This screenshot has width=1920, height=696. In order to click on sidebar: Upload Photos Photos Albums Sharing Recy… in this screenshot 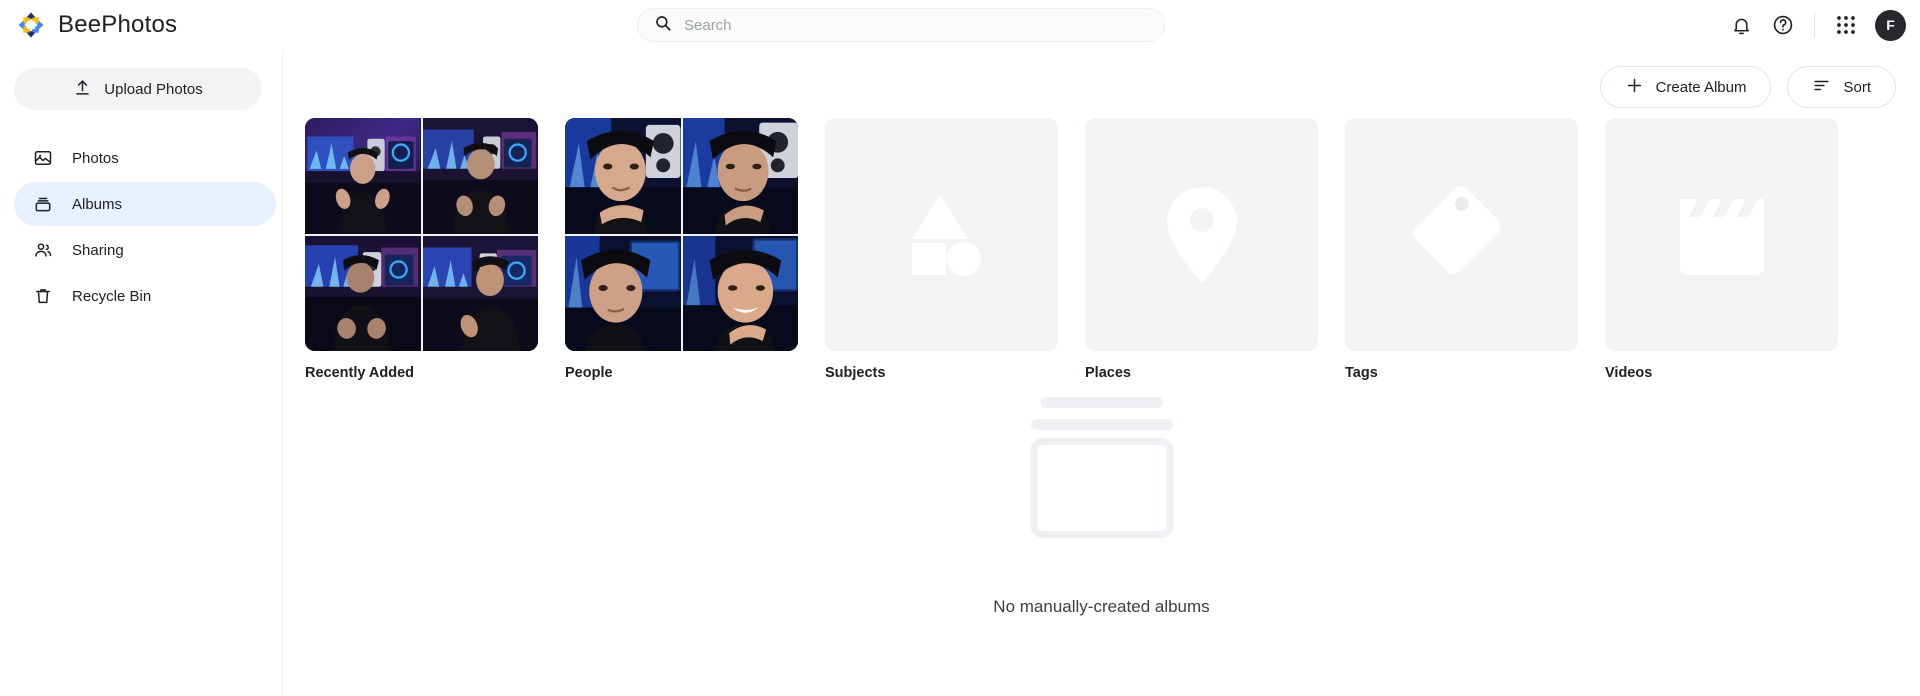, I will do `click(141, 373)`.